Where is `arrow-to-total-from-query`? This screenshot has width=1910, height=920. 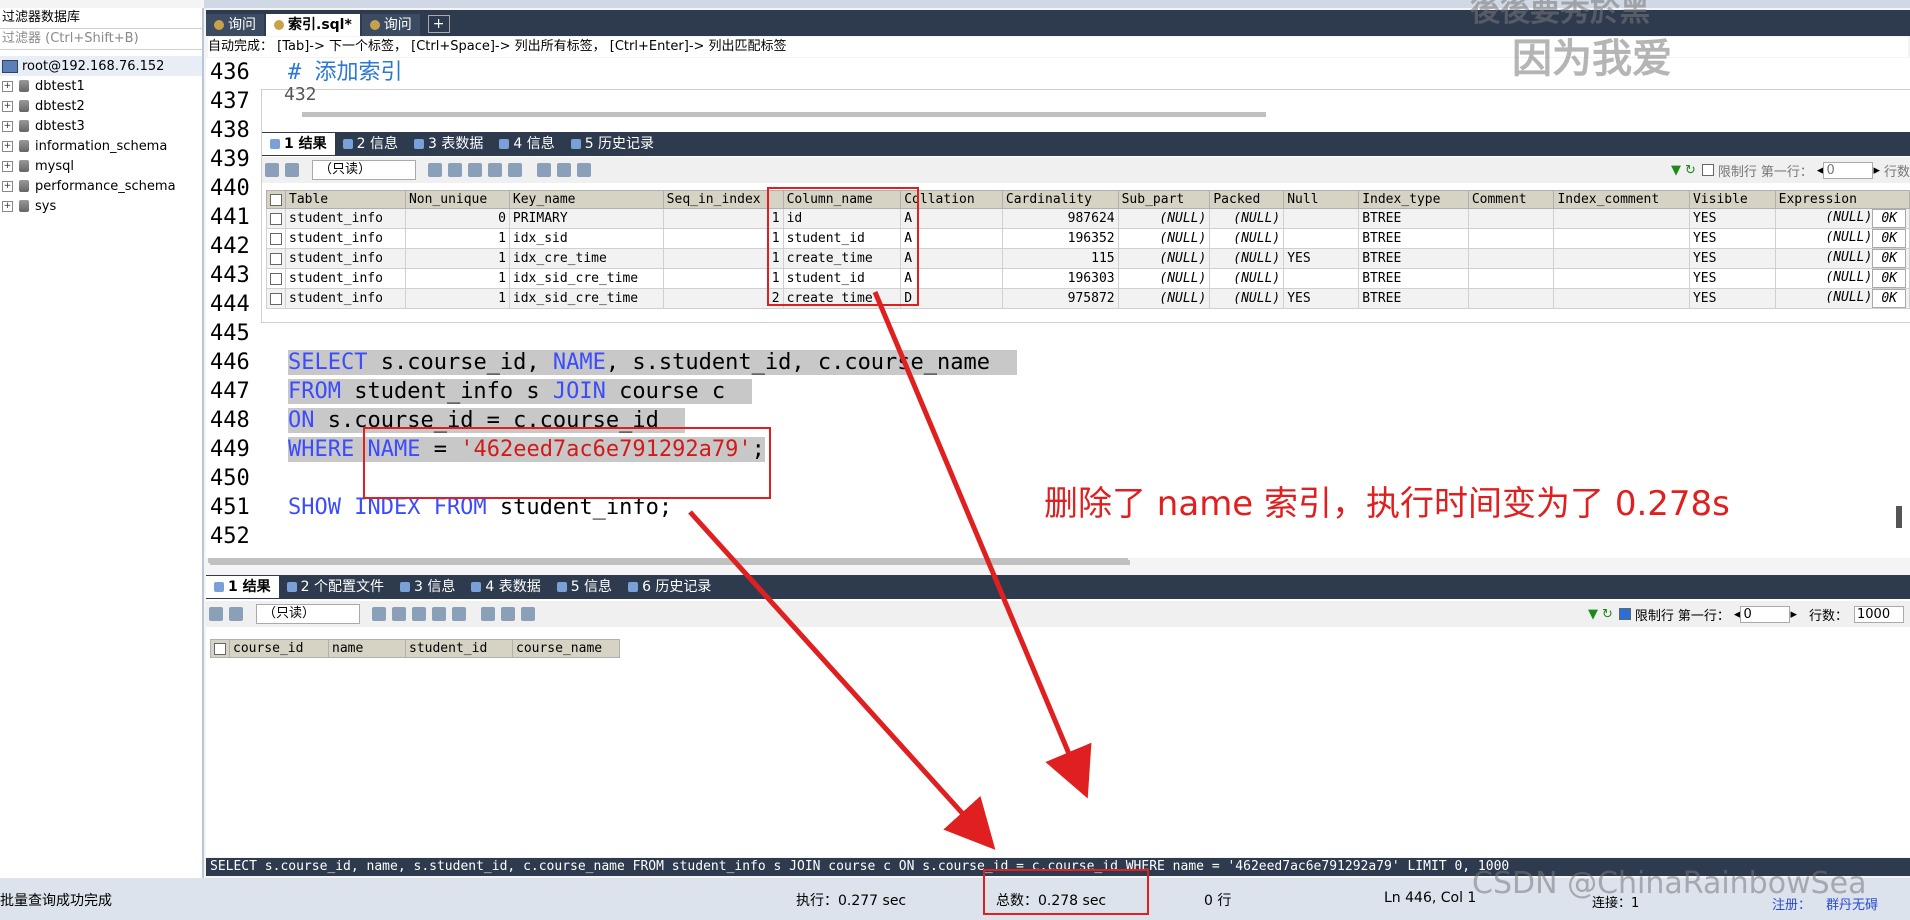
arrow-to-total-from-query is located at coordinates (842, 680).